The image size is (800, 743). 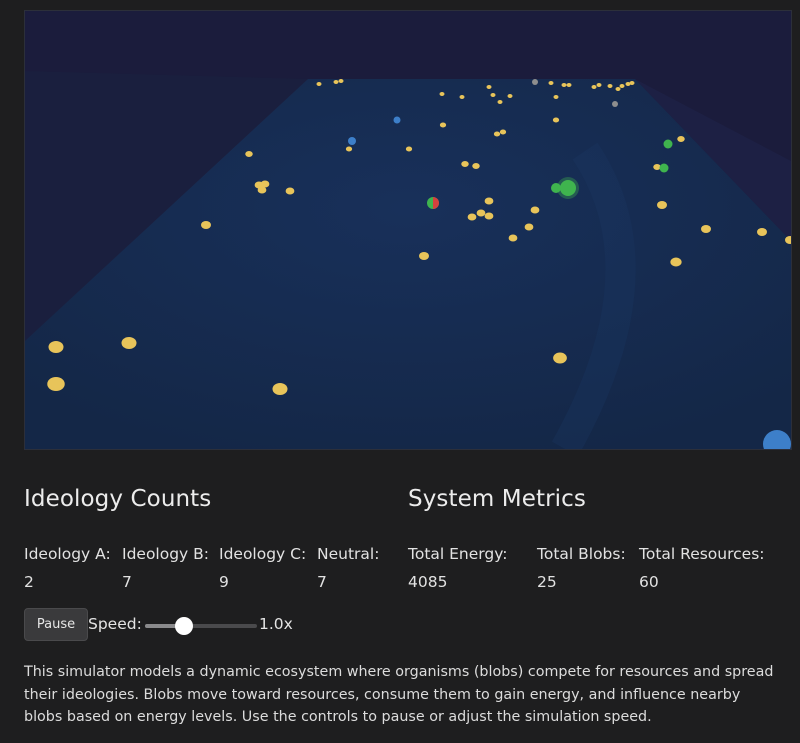 What do you see at coordinates (702, 568) in the screenshot?
I see `total-resources-stat: Total Resources: 60` at bounding box center [702, 568].